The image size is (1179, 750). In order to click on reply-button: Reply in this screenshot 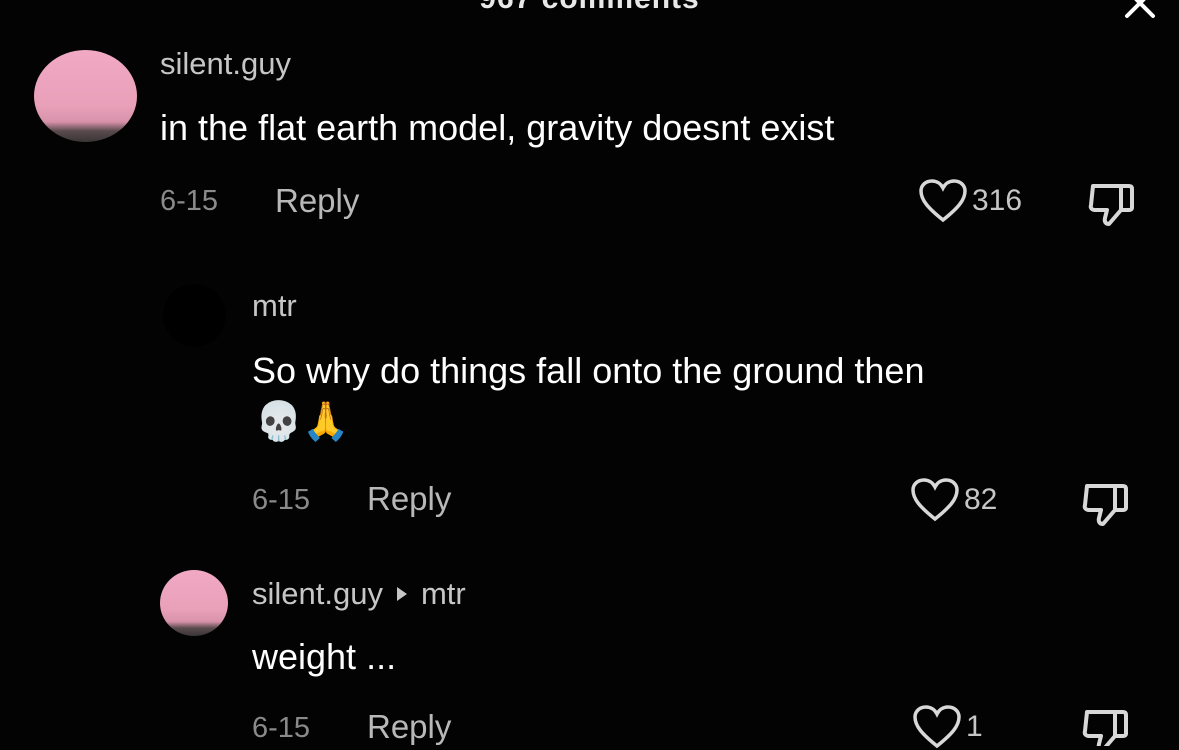, I will do `click(409, 727)`.